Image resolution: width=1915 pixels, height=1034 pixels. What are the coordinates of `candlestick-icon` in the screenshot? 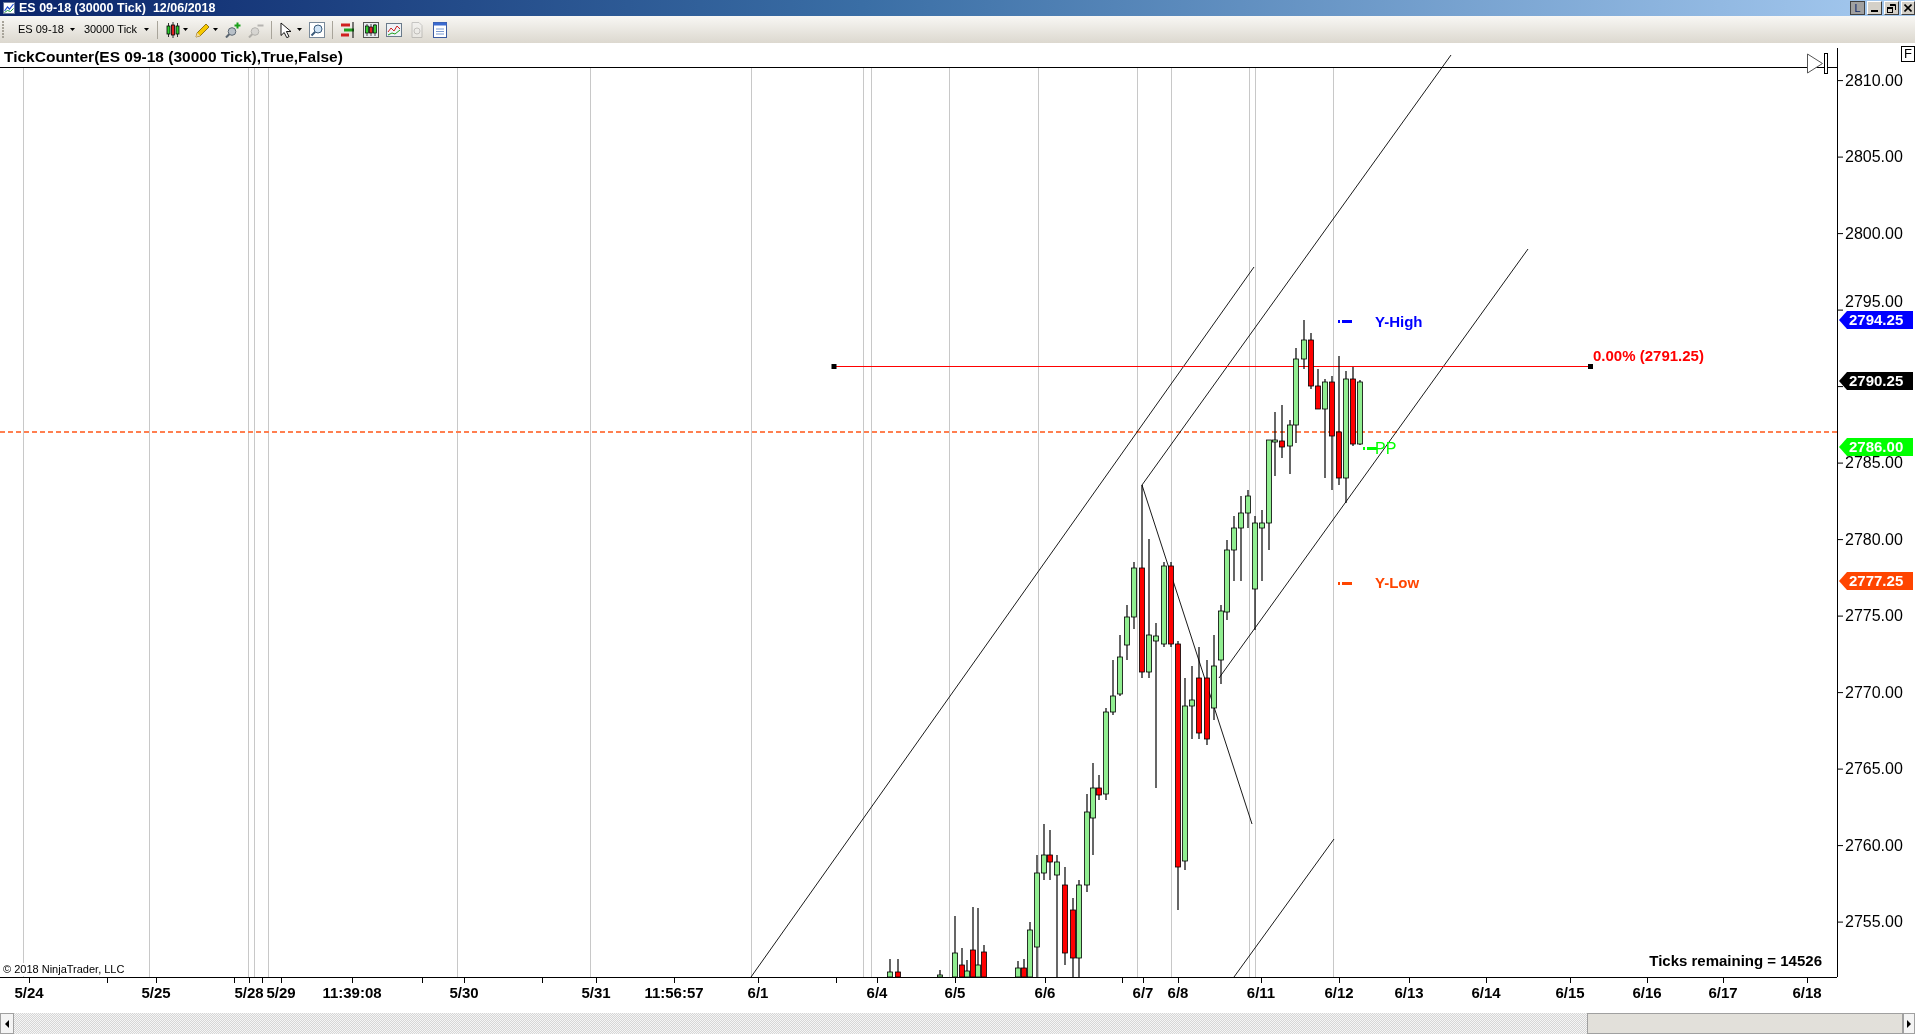 It's located at (173, 29).